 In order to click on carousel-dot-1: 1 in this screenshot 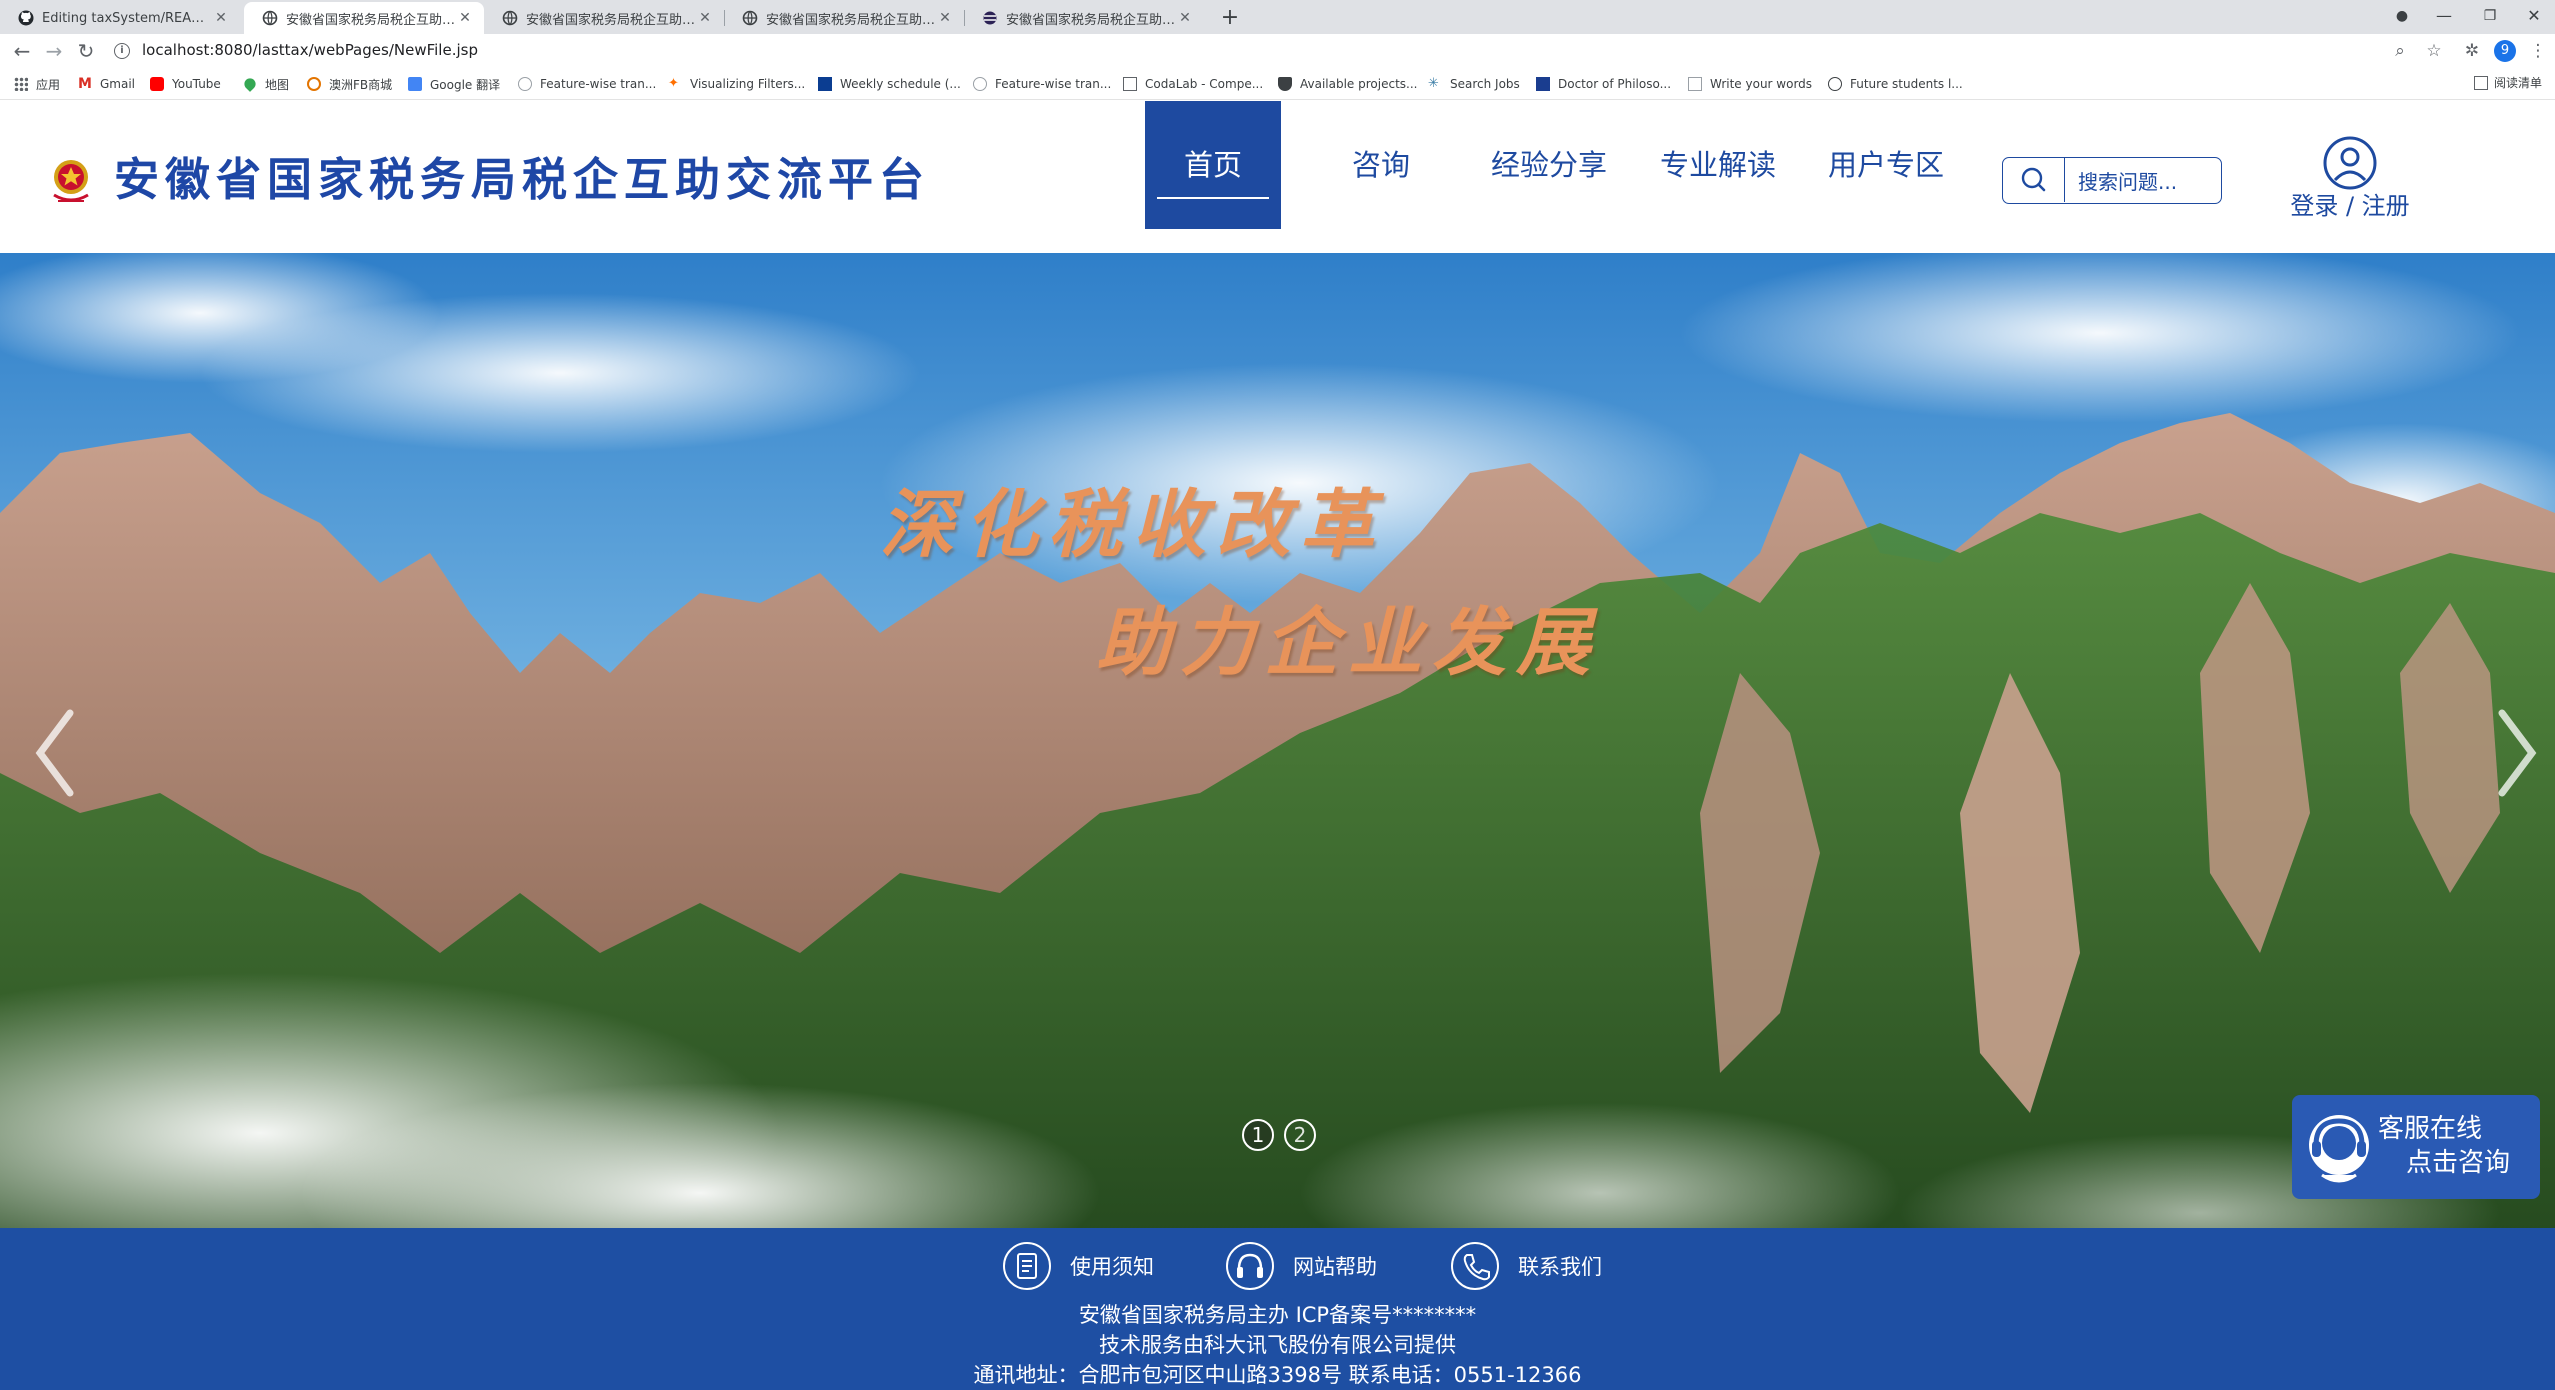, I will do `click(1258, 1135)`.